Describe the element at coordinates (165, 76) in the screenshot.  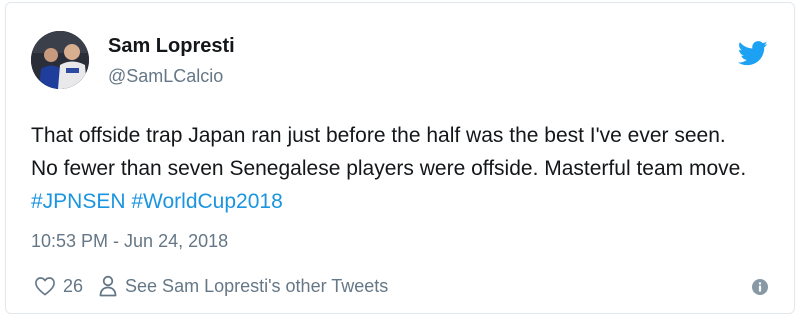
I see `author-handle: @SamLCalcio` at that location.